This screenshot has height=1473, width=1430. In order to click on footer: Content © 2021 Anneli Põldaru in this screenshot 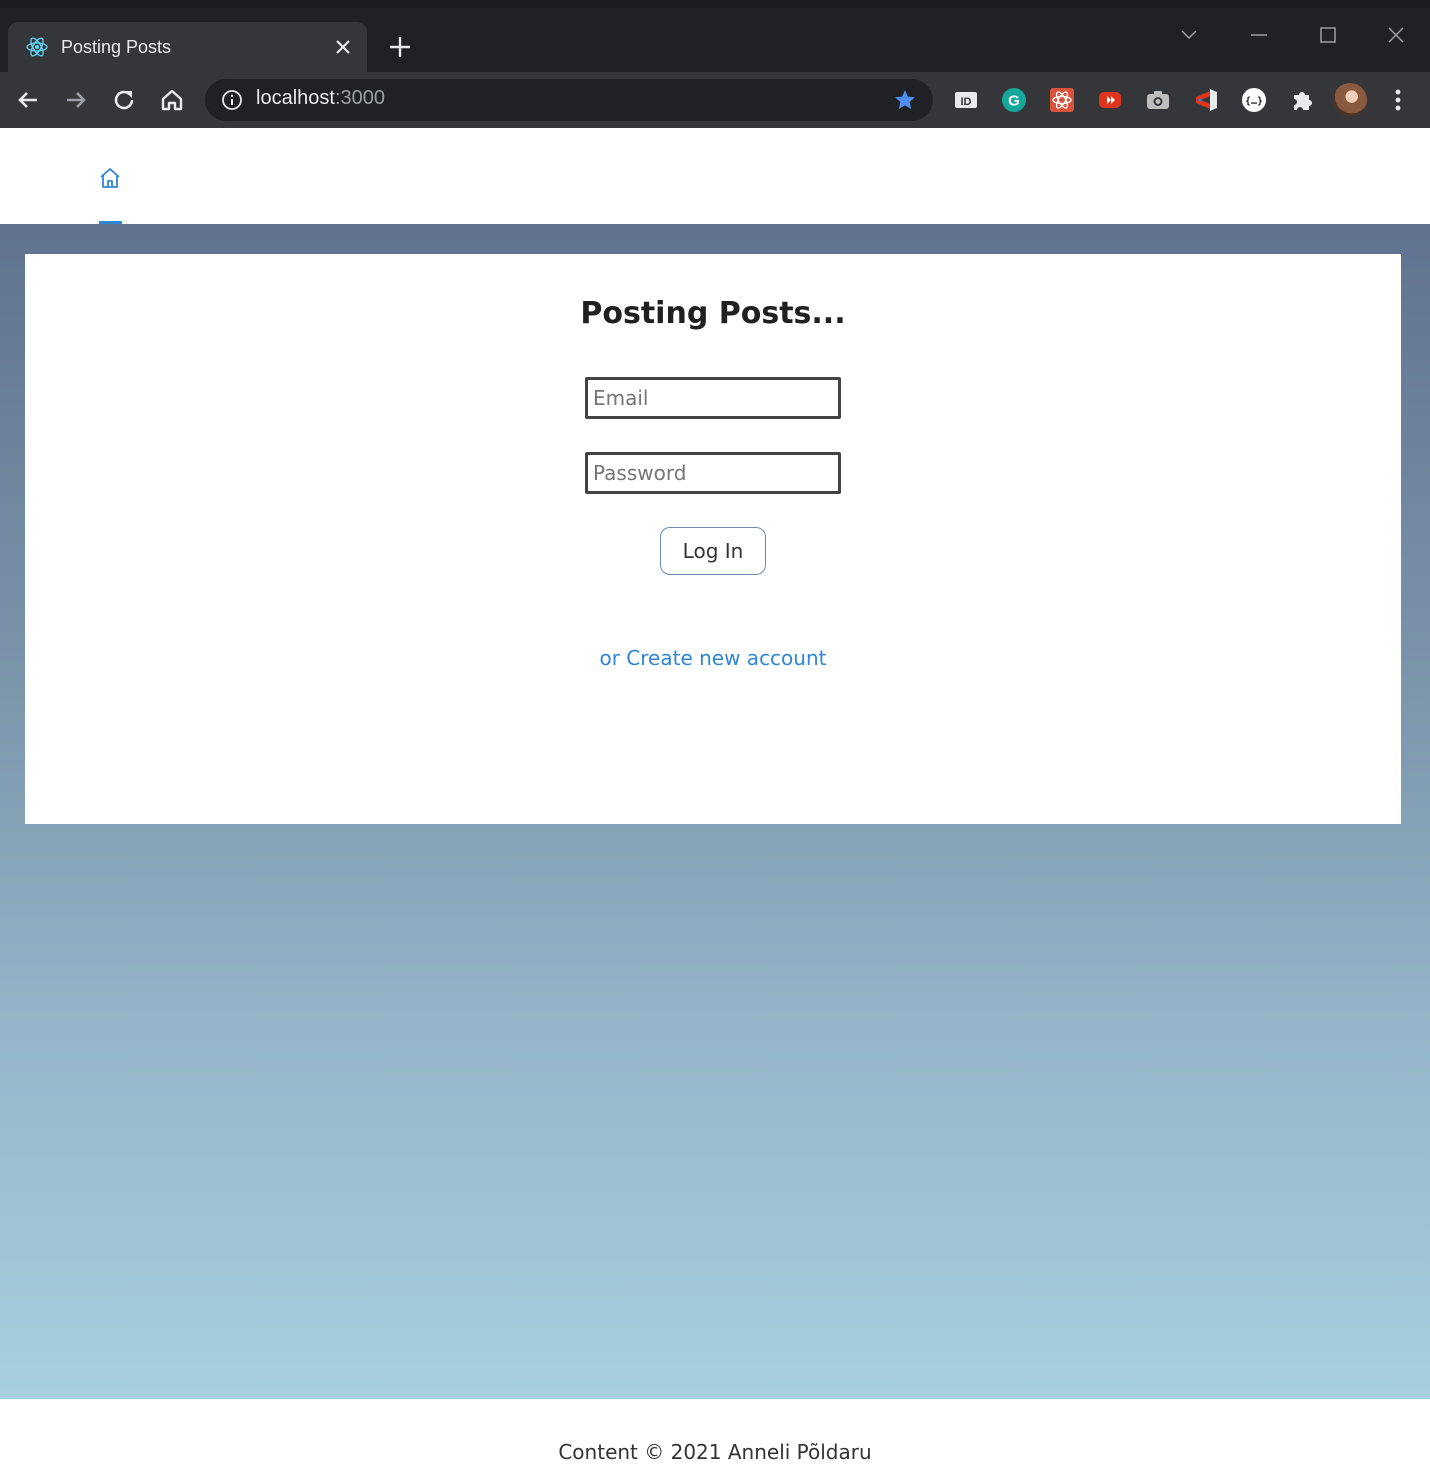, I will do `click(715, 1436)`.